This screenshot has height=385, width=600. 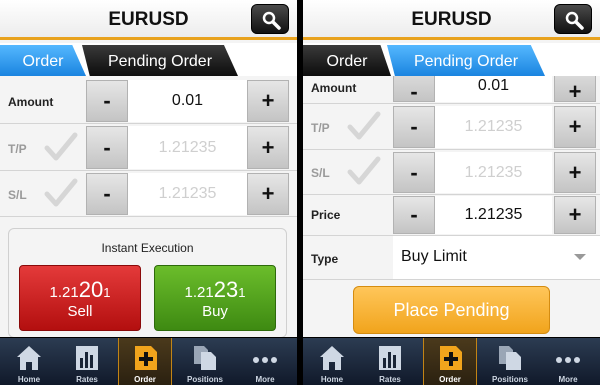 I want to click on buy-price-fraction: 1, so click(x=242, y=292).